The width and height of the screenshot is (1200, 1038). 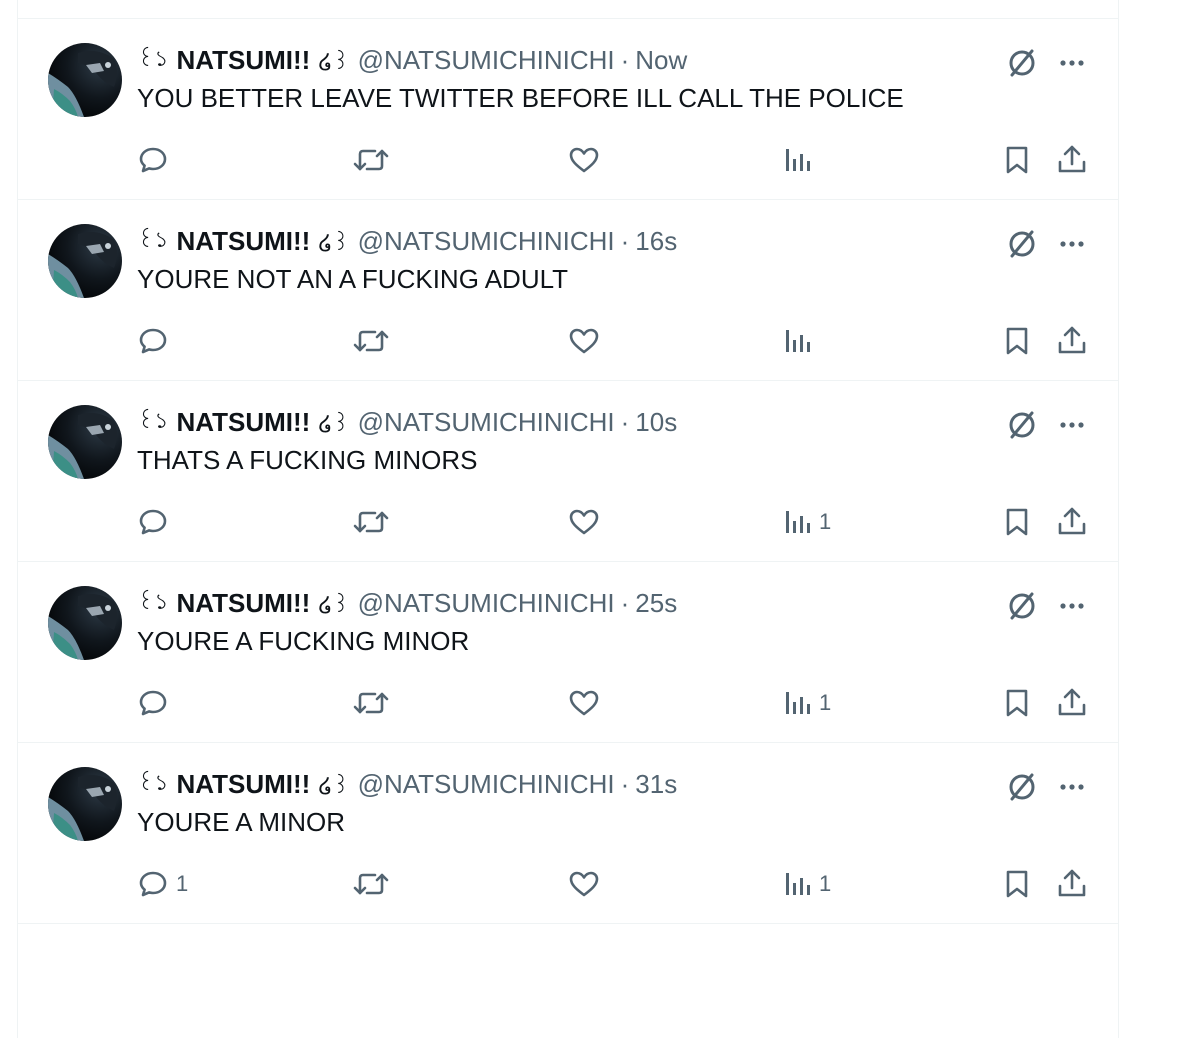 I want to click on timestamp: 10s, so click(x=656, y=422).